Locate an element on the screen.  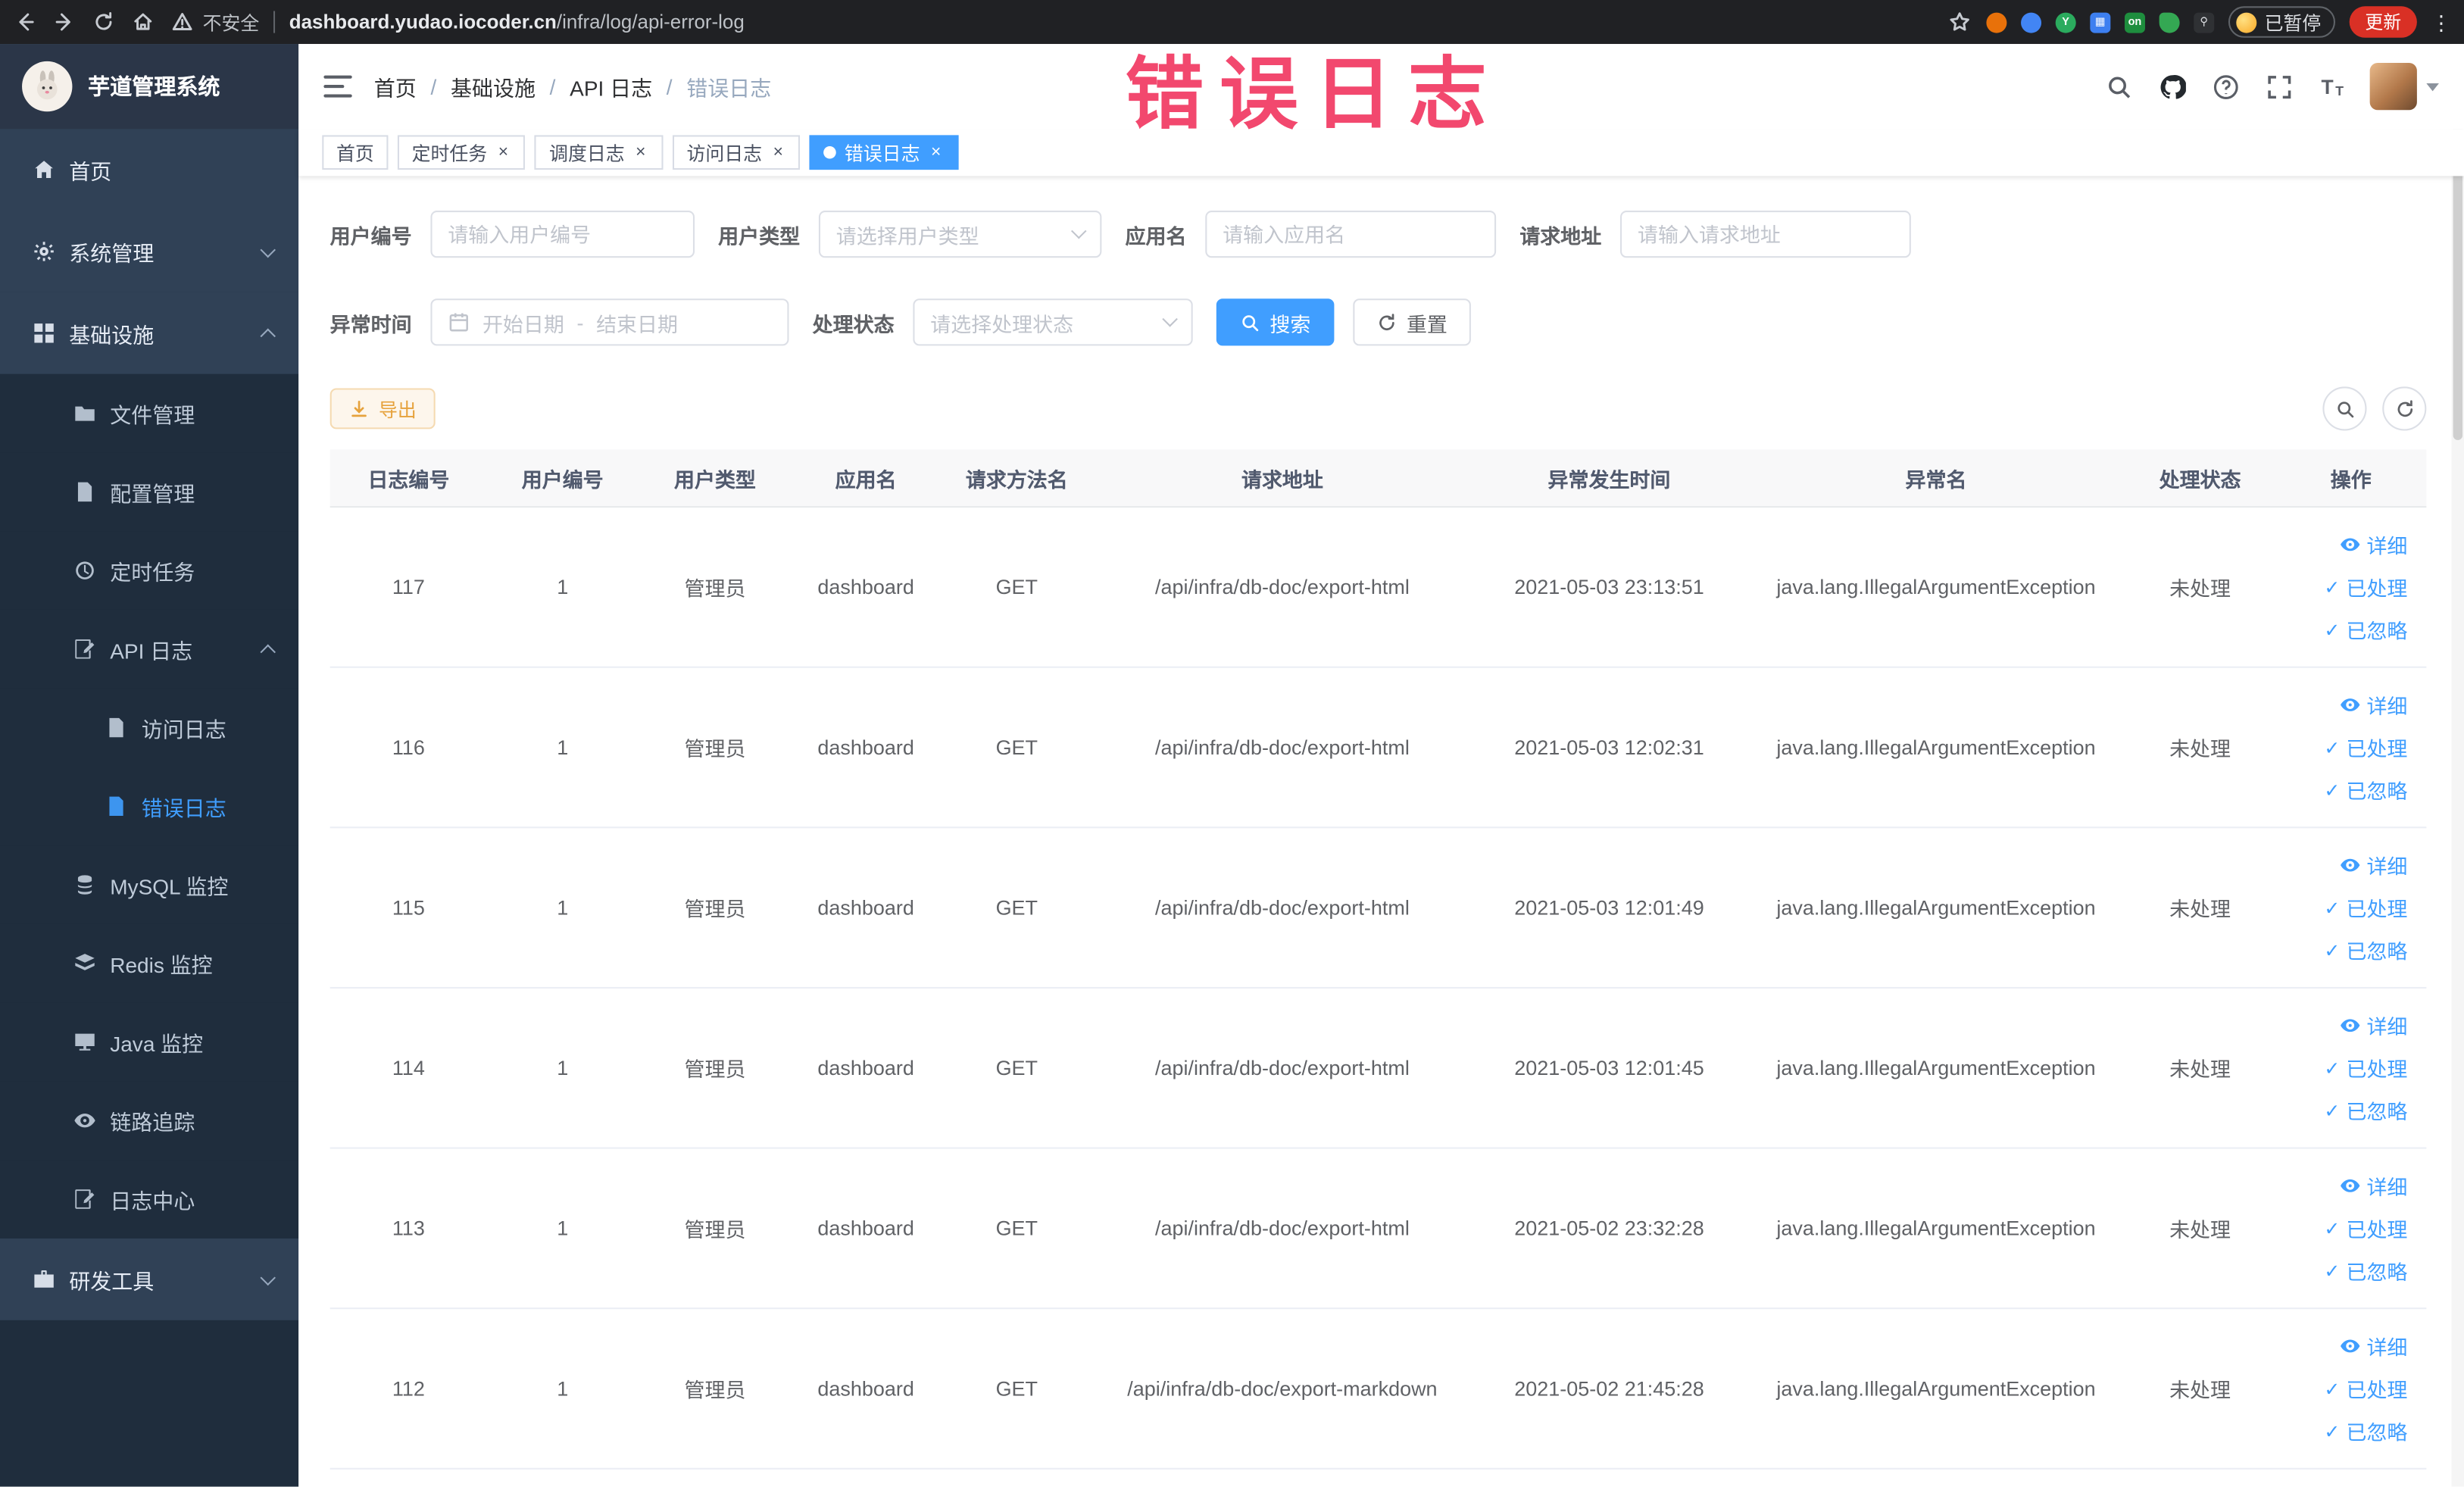
collapse-menu-icon is located at coordinates (337, 86).